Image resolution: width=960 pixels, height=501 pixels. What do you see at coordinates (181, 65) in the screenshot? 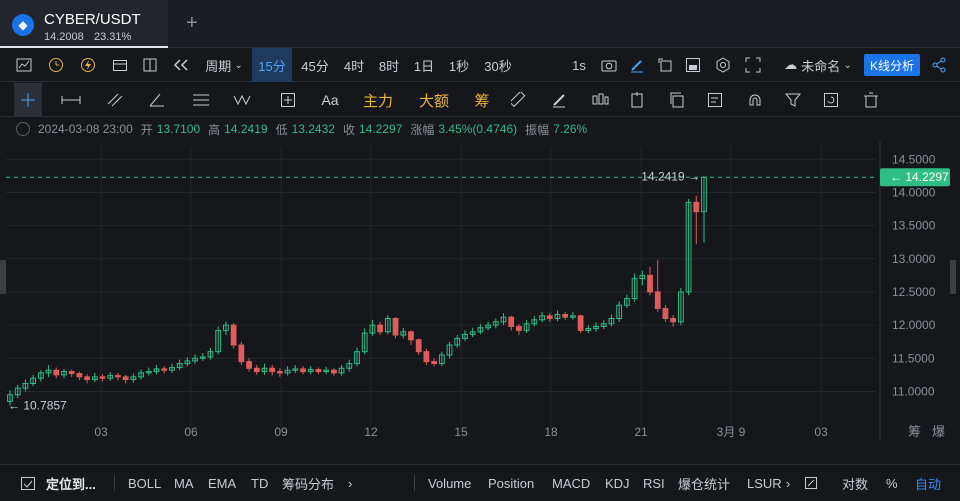
I see `rewind-icon` at bounding box center [181, 65].